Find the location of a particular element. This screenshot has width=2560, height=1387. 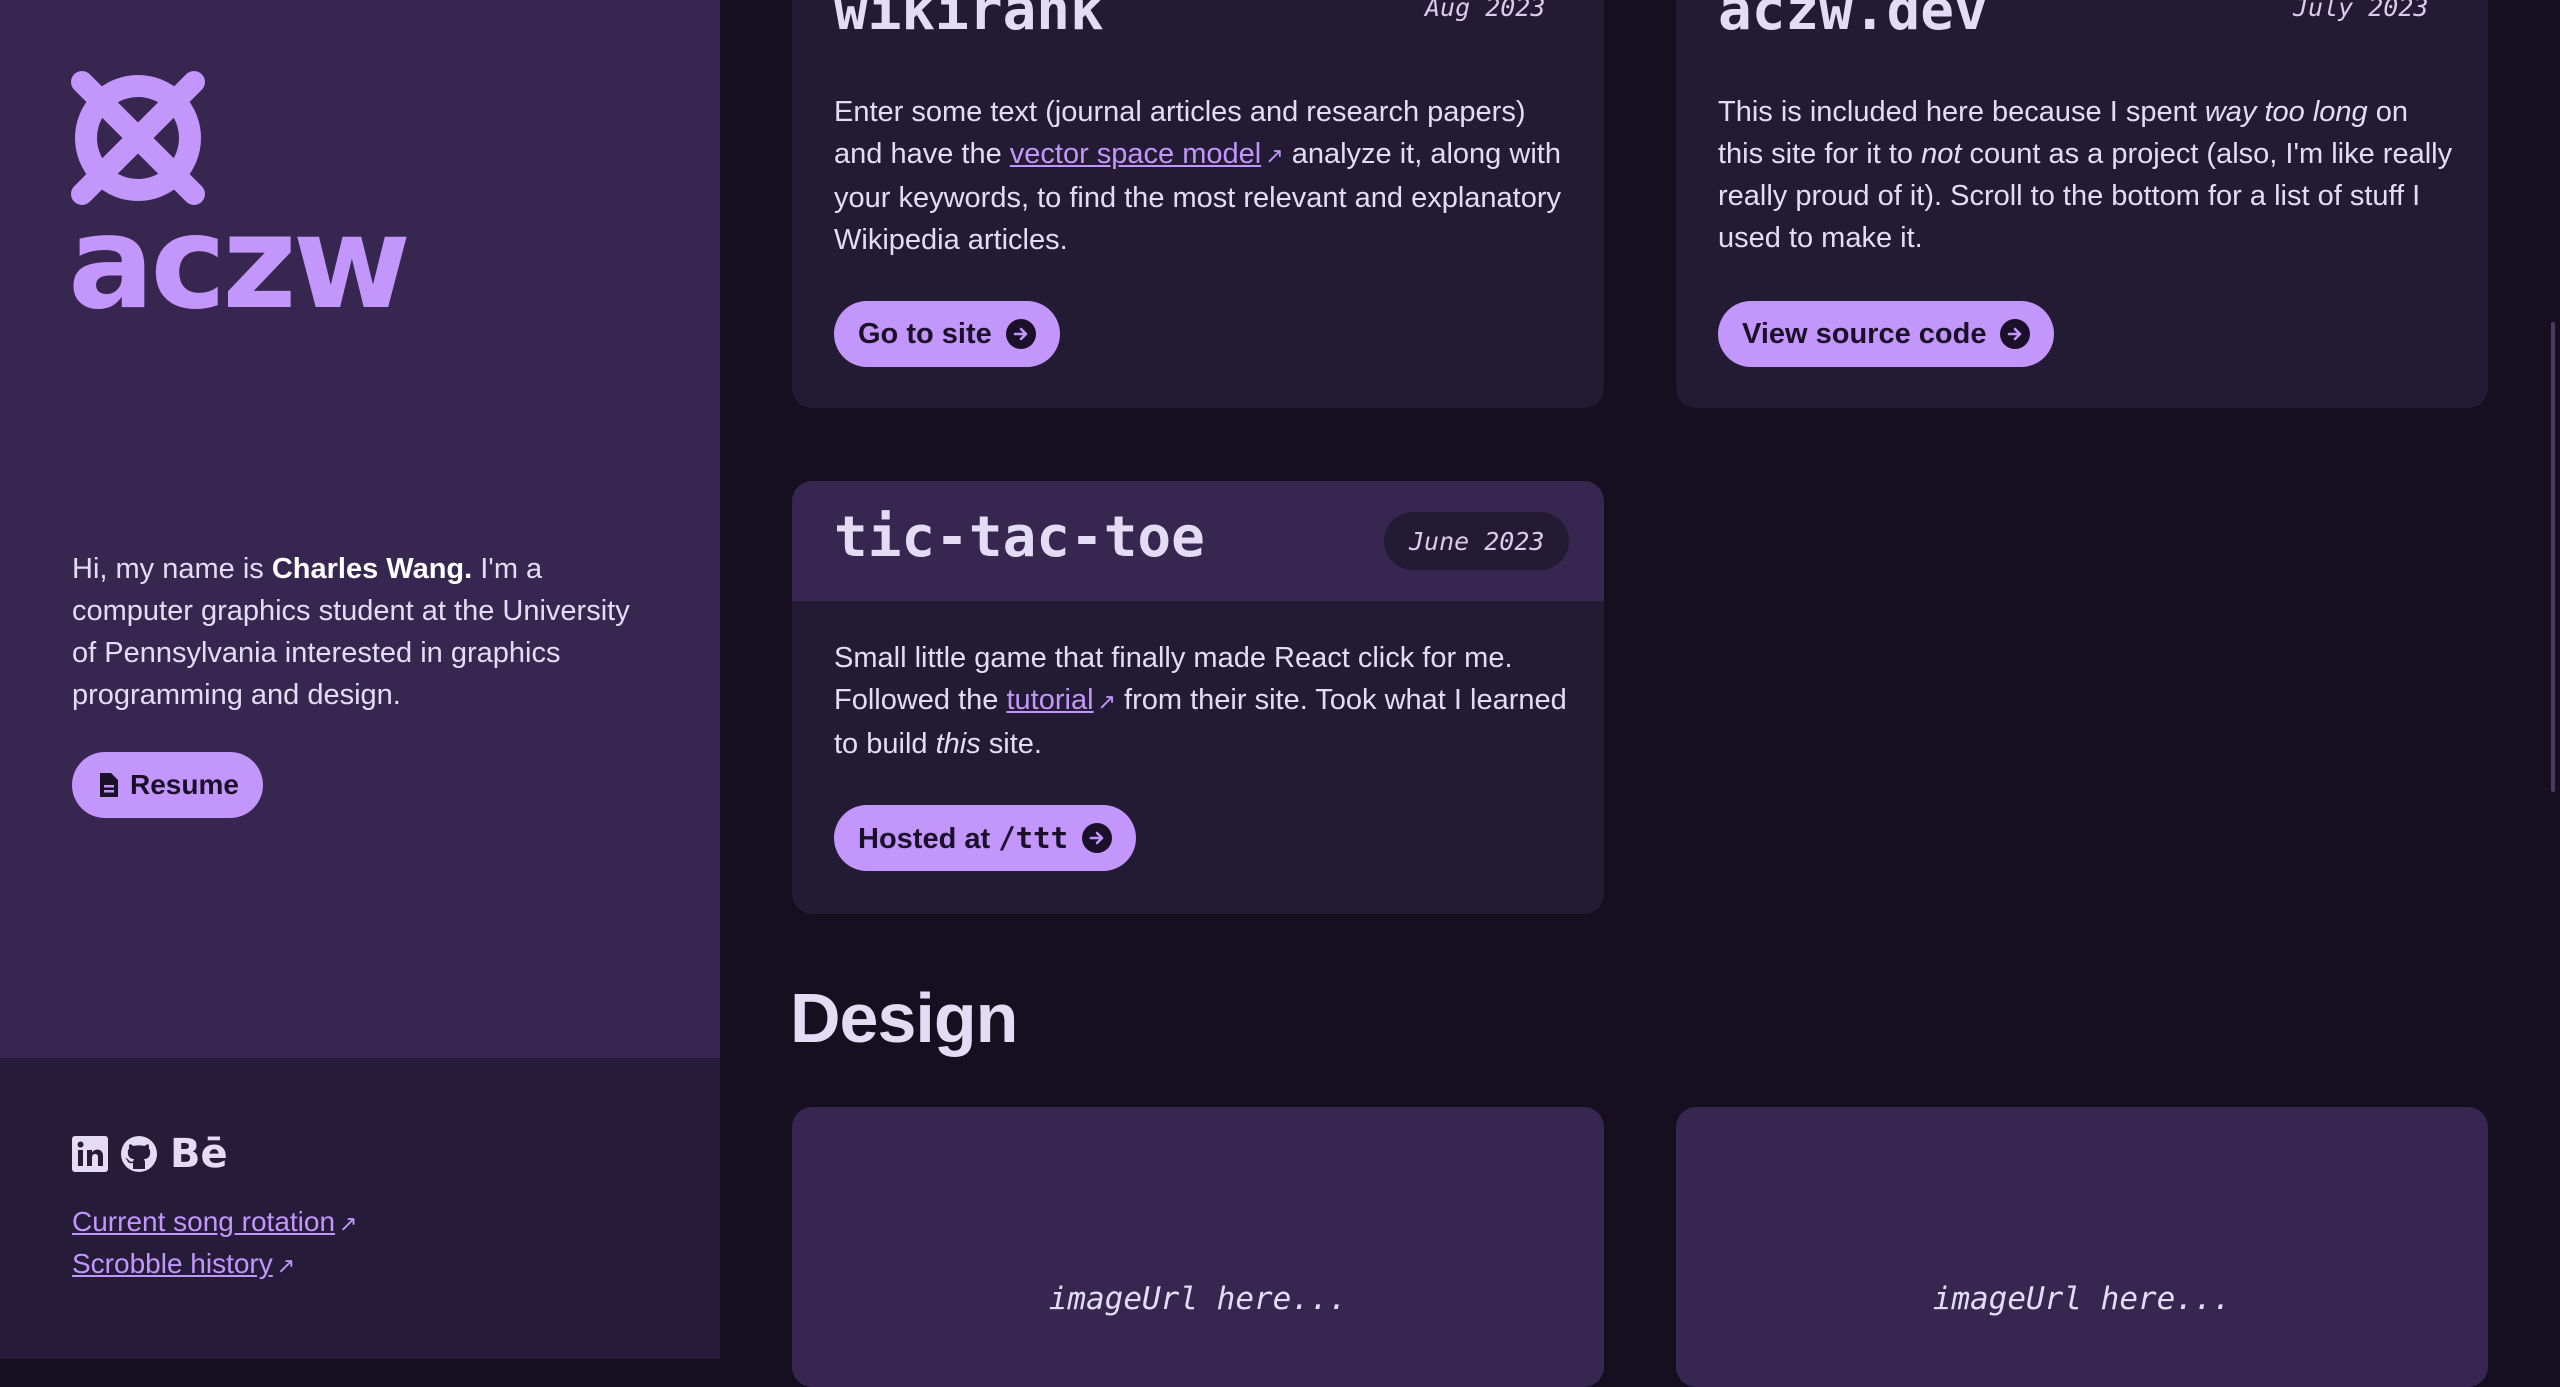

button-label: Go to site is located at coordinates (925, 333).